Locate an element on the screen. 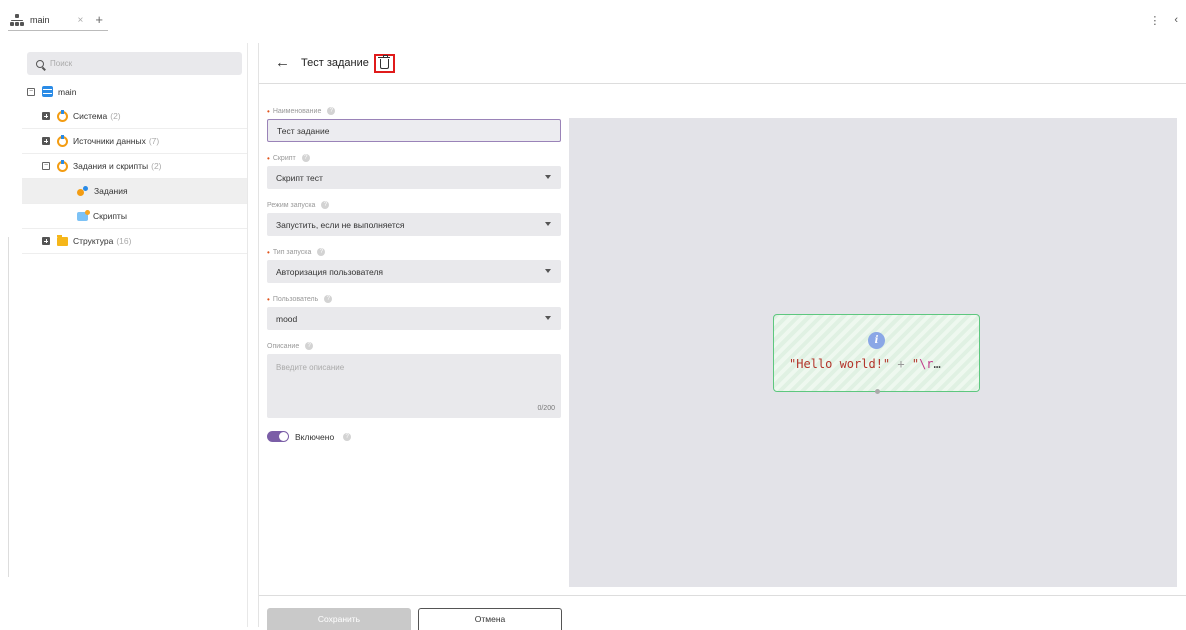 This screenshot has width=1186, height=630. divider is located at coordinates (8, 407).